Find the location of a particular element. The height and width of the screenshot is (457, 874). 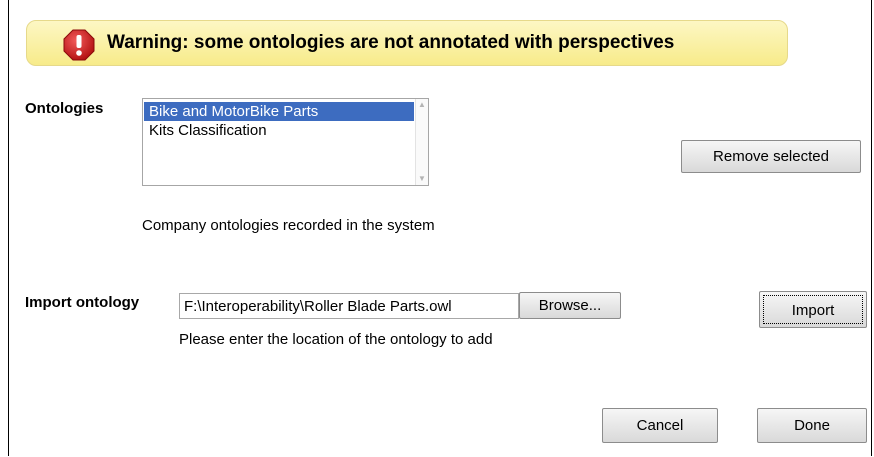

import-button-label: Import is located at coordinates (813, 310).